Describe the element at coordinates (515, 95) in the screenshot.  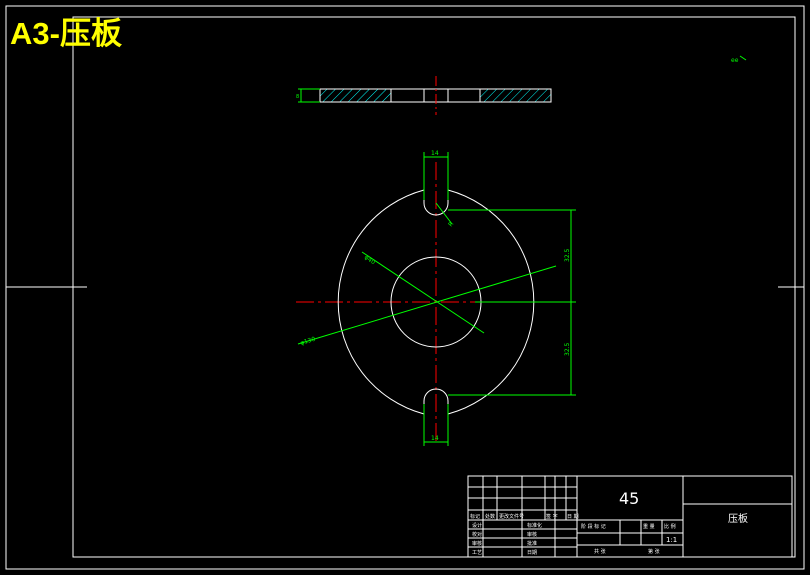
I see `section-hatch-right` at that location.